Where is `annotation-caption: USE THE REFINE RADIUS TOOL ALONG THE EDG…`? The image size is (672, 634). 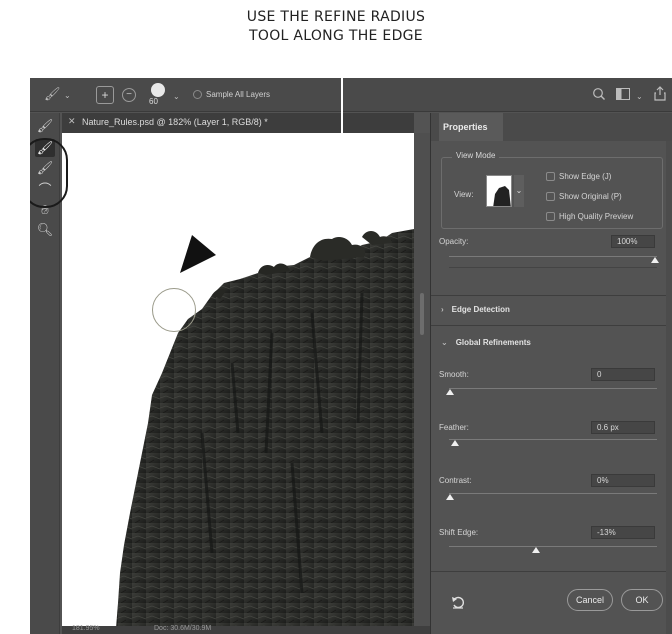 annotation-caption: USE THE REFINE RADIUS TOOL ALONG THE EDG… is located at coordinates (336, 27).